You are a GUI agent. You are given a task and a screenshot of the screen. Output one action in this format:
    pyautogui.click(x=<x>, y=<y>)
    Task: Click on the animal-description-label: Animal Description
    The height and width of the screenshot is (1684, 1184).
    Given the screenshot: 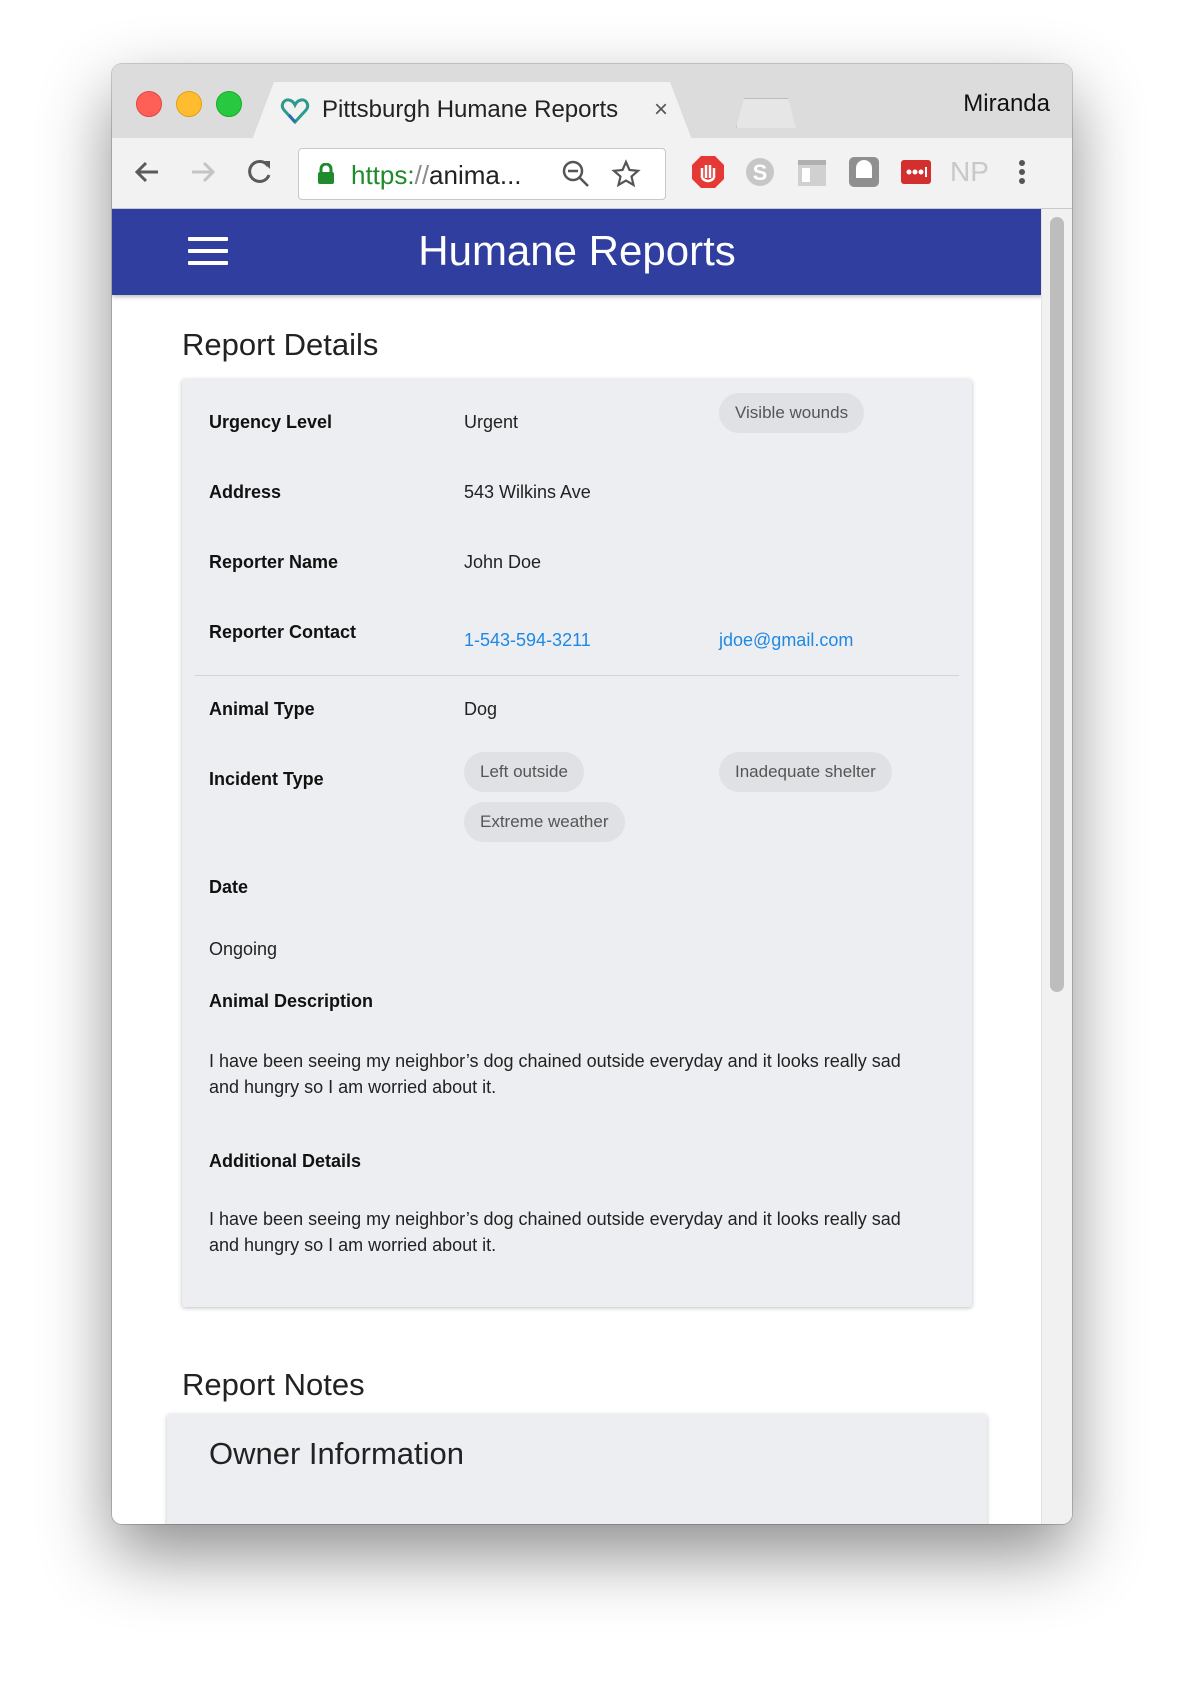 What is the action you would take?
    pyautogui.click(x=291, y=1001)
    